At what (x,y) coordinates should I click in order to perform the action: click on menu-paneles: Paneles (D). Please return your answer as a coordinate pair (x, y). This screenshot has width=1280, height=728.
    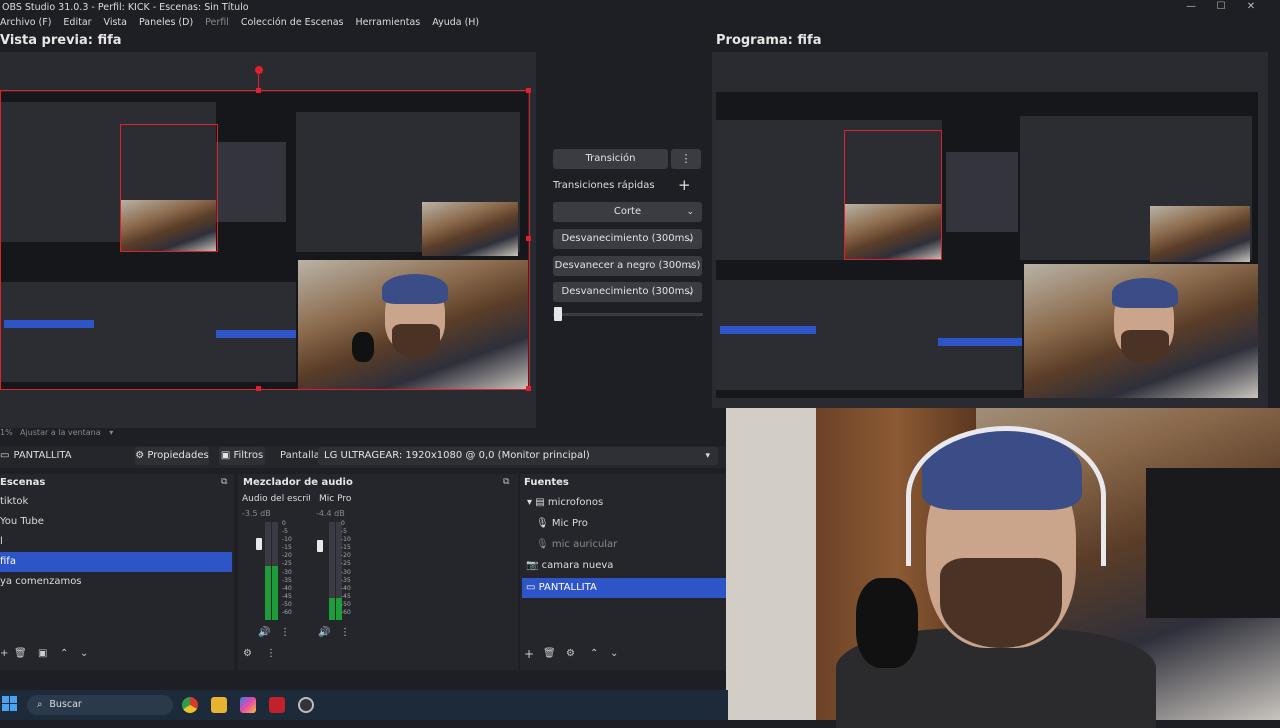
    Looking at the image, I should click on (166, 23).